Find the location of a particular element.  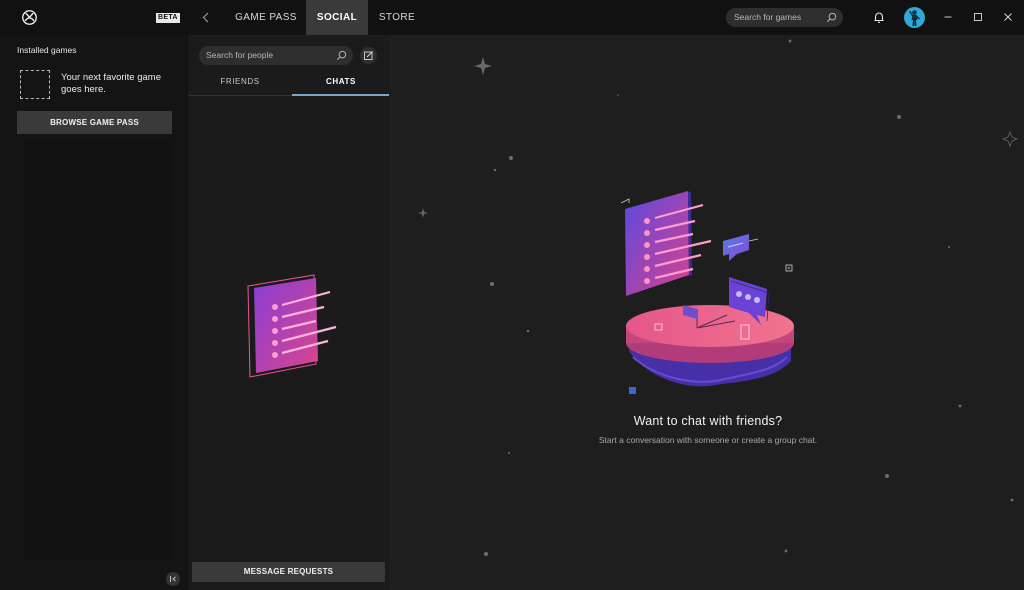

collapse-icon is located at coordinates (173, 579).